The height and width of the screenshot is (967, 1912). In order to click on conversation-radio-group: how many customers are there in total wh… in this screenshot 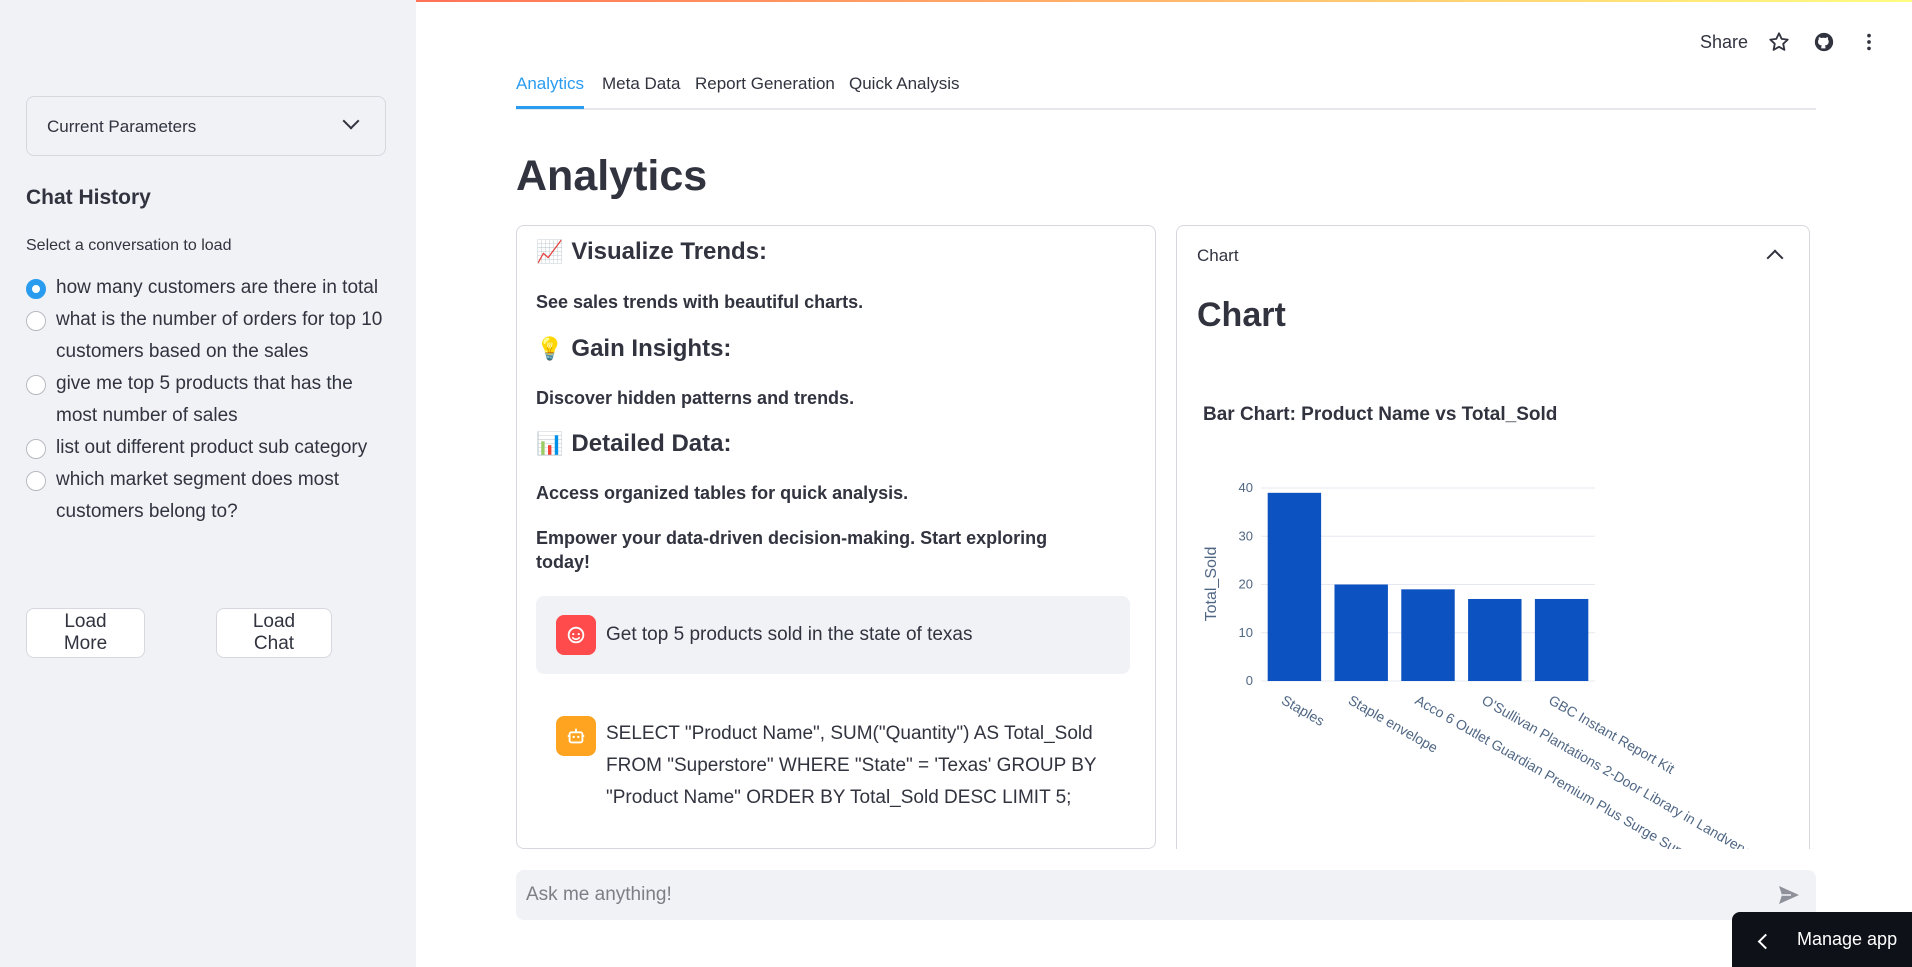, I will do `click(211, 400)`.